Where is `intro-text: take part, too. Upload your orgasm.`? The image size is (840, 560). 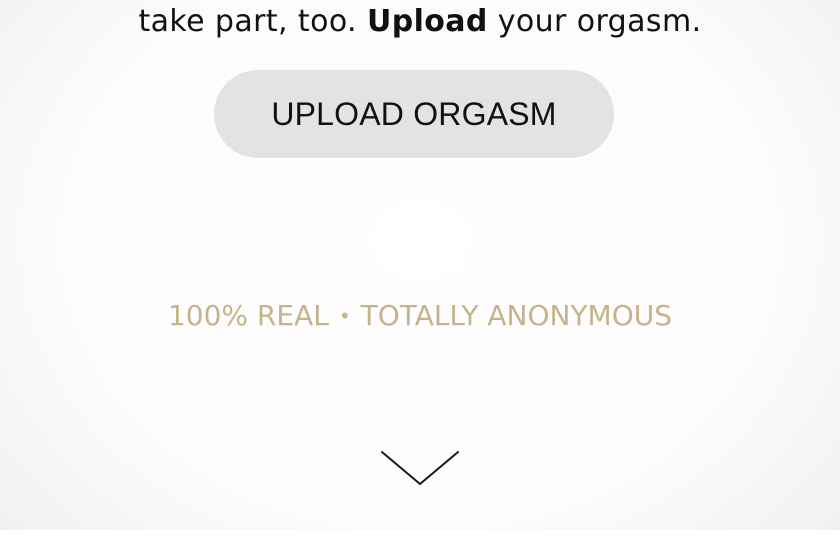
intro-text: take part, too. Upload your orgasm. is located at coordinates (420, 22).